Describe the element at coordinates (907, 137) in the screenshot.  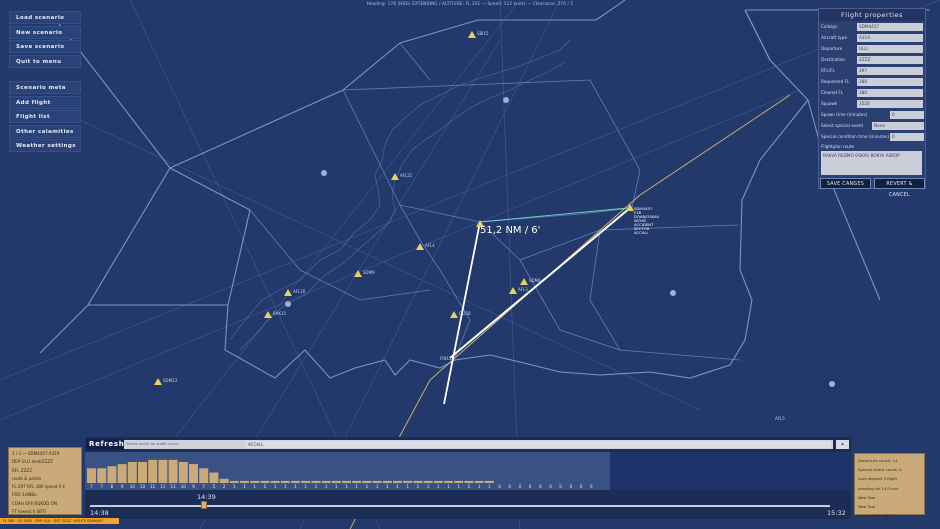
I see `special-time-field: 0` at that location.